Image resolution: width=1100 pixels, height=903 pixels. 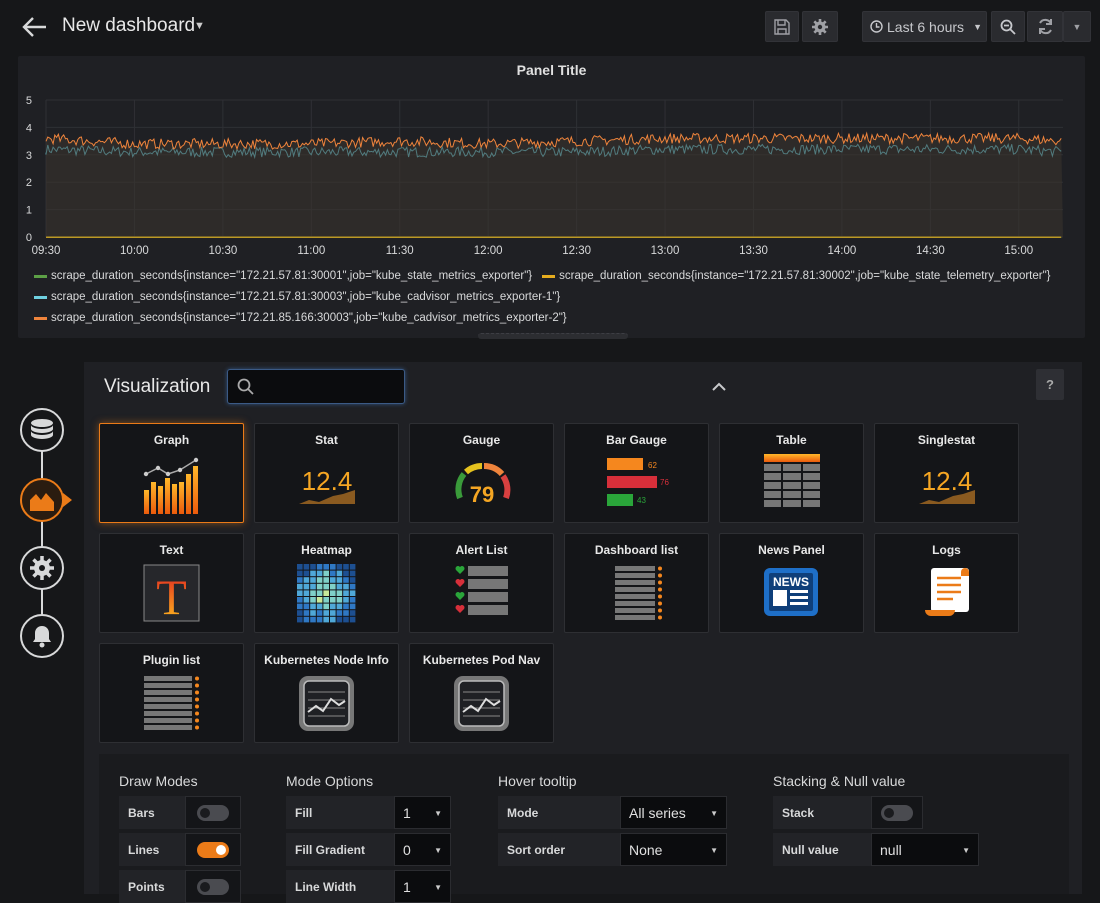 I want to click on table-icon, so click(x=792, y=480).